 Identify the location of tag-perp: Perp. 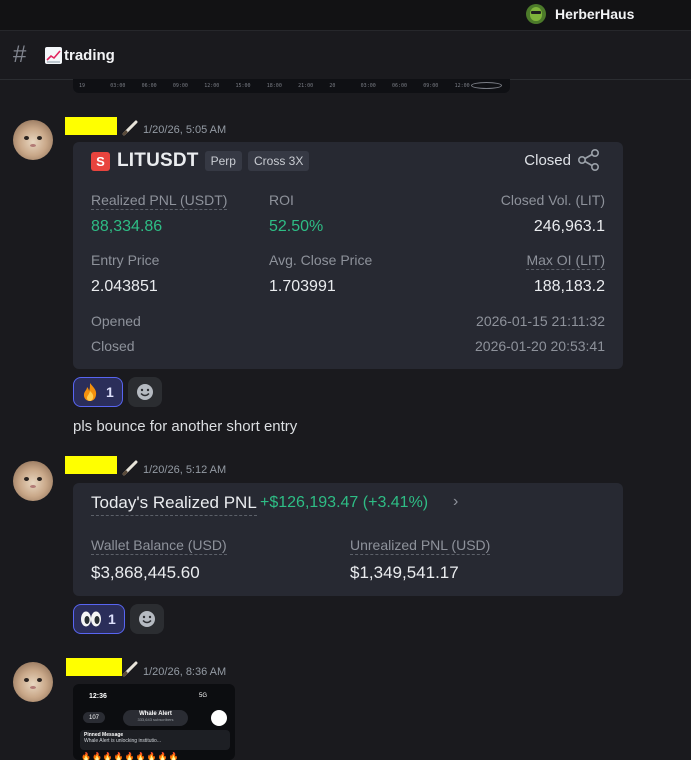
(223, 161).